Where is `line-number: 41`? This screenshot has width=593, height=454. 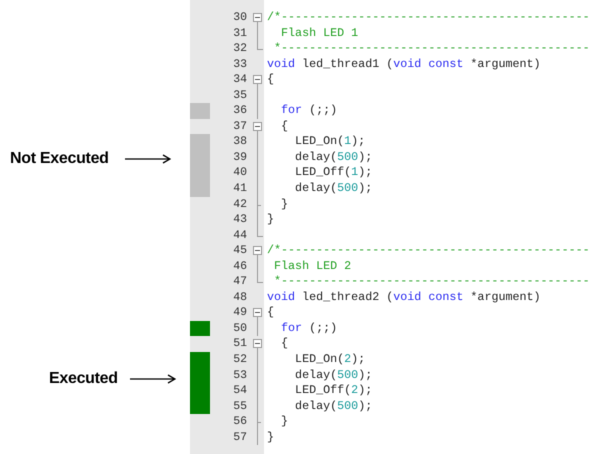
line-number: 41 is located at coordinates (239, 189).